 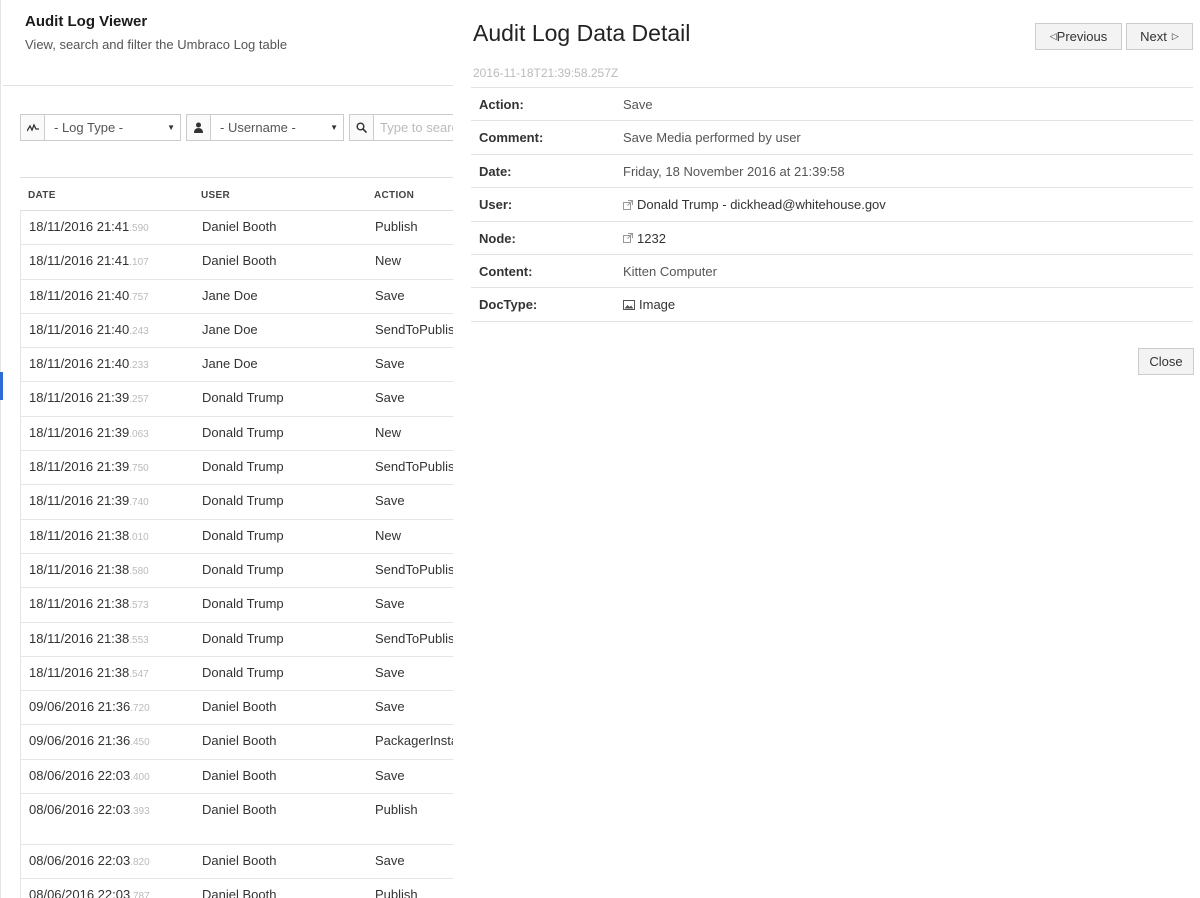 I want to click on table-row: 18/11/2016 21:39.740 Donald Trump Save, so click(x=236, y=502).